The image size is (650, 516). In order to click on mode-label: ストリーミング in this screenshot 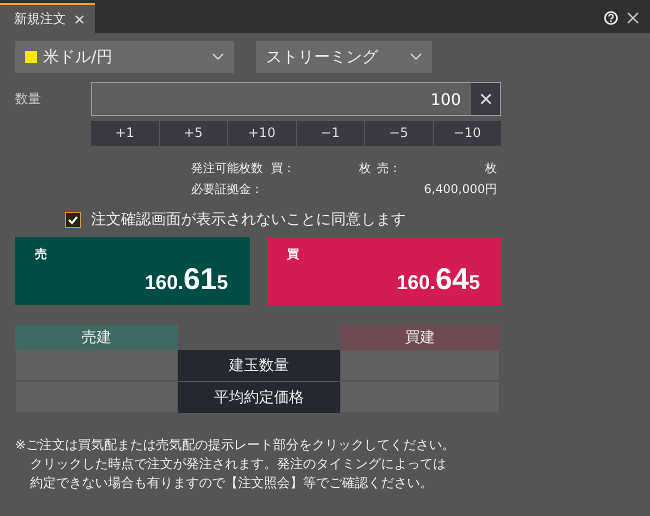, I will do `click(322, 57)`.